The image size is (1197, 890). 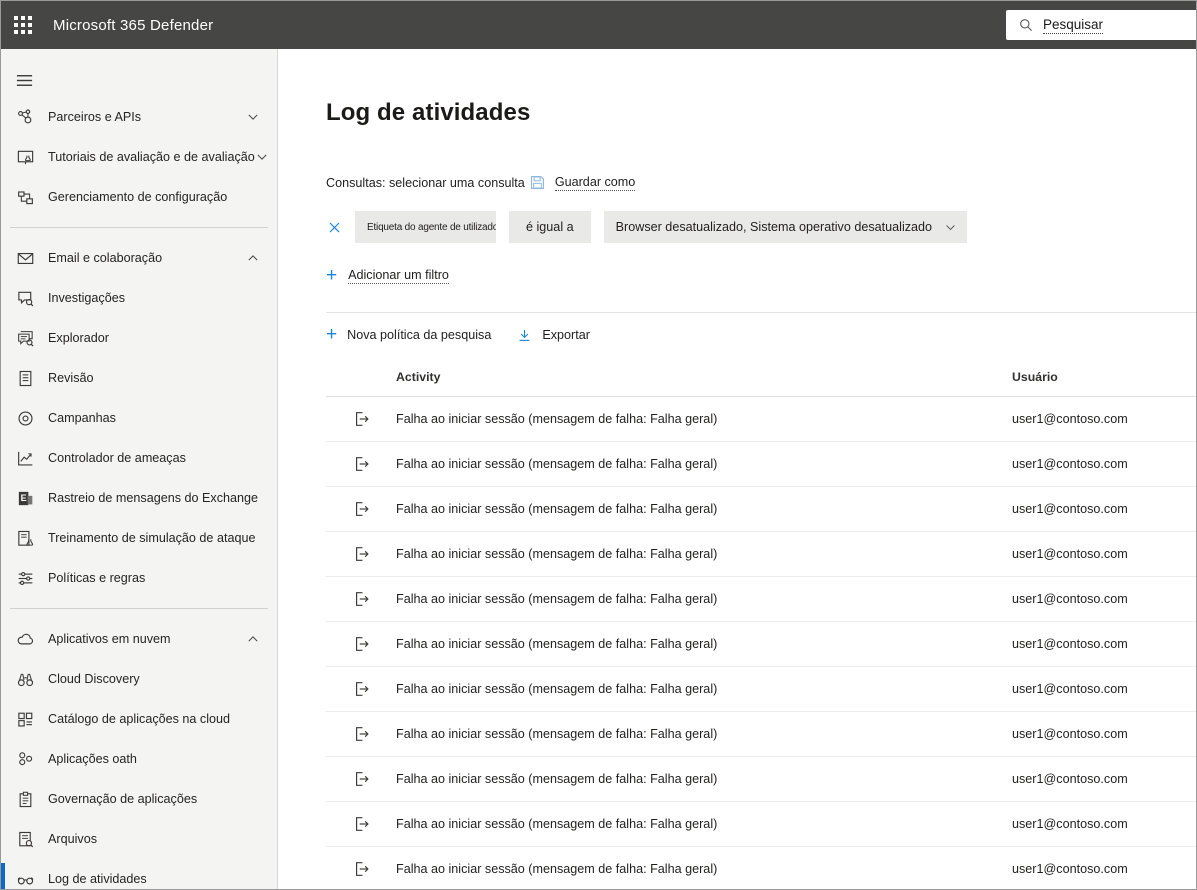 I want to click on export-button: Exportar, so click(x=553, y=335).